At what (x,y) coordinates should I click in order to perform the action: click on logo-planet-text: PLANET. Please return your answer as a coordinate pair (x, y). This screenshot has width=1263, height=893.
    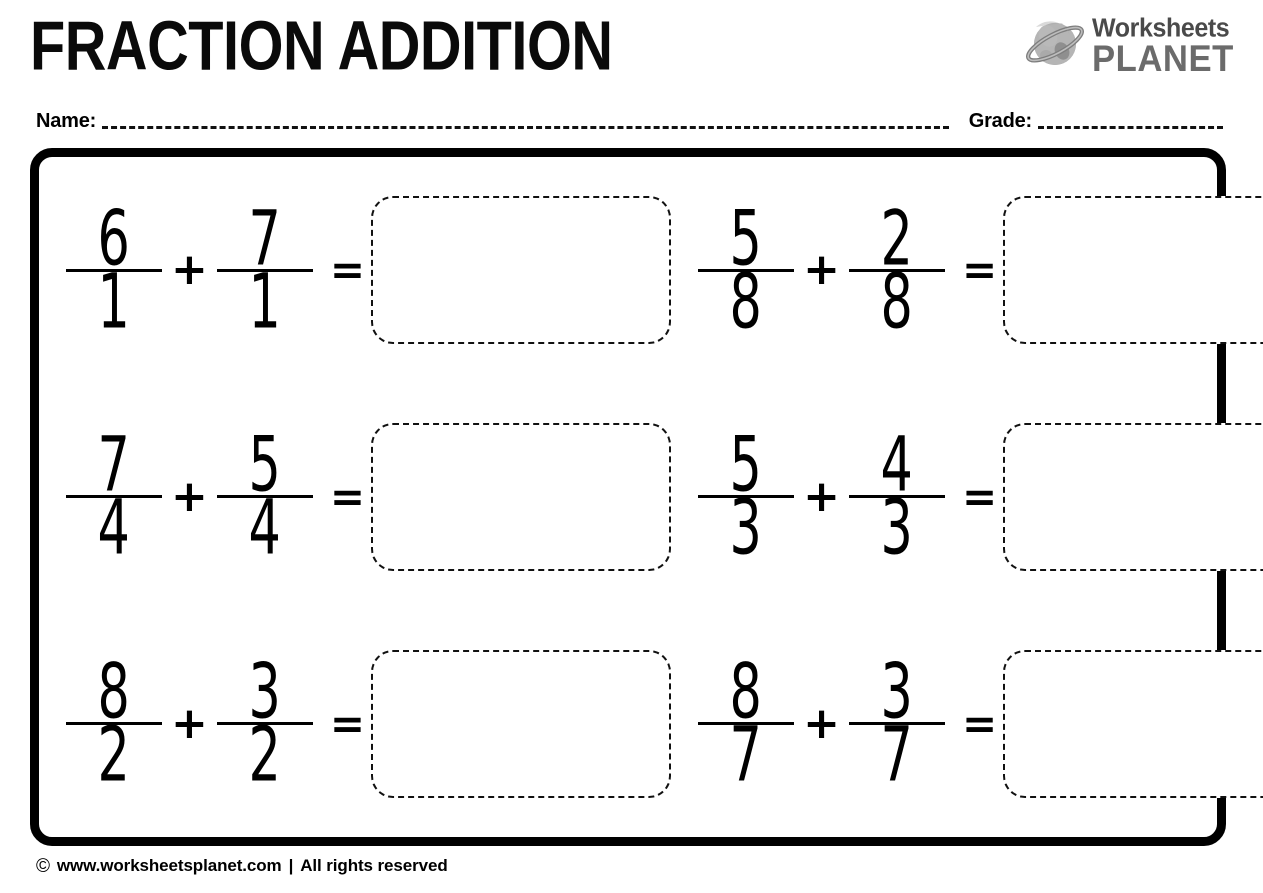
    Looking at the image, I should click on (1163, 59).